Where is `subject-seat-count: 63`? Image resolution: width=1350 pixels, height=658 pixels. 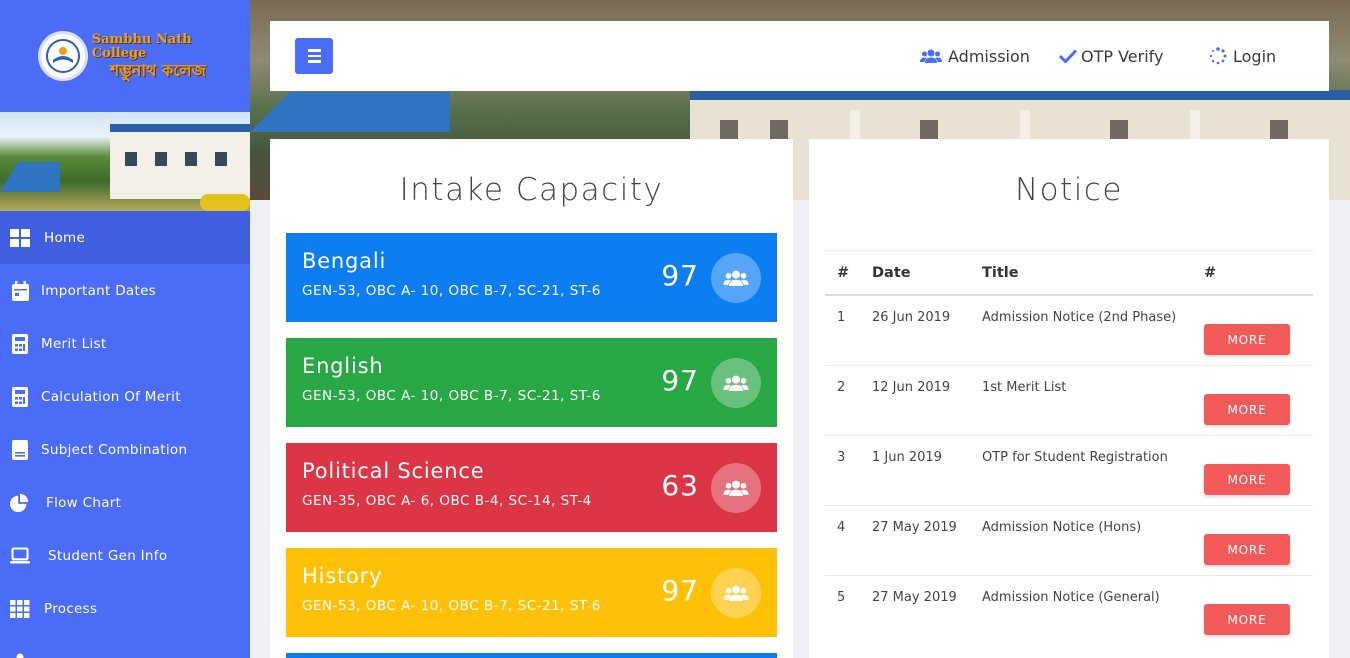 subject-seat-count: 63 is located at coordinates (680, 485).